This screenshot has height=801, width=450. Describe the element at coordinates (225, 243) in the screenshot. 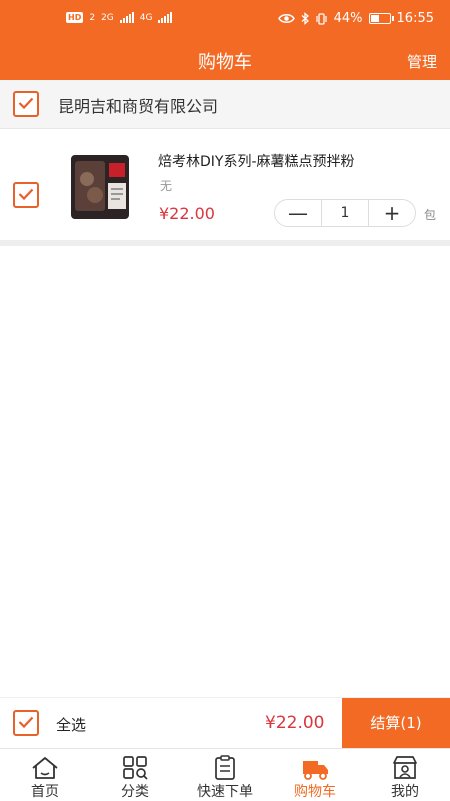

I see `section-divider` at that location.